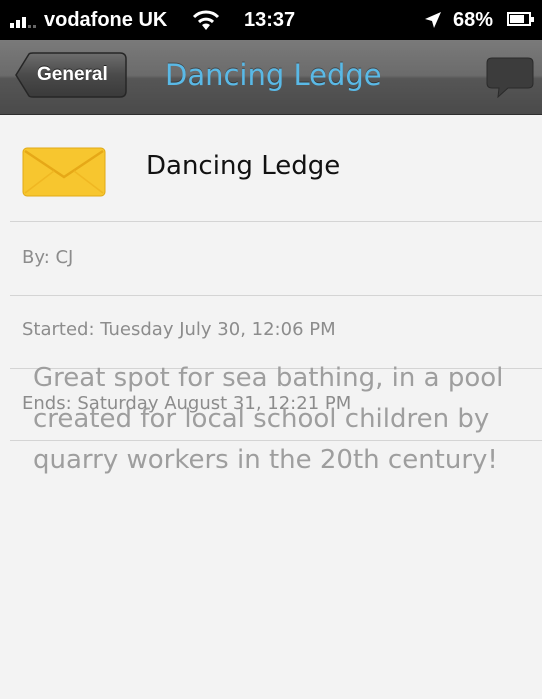 The image size is (542, 699). I want to click on post-title: Dancing Ledge, so click(243, 166).